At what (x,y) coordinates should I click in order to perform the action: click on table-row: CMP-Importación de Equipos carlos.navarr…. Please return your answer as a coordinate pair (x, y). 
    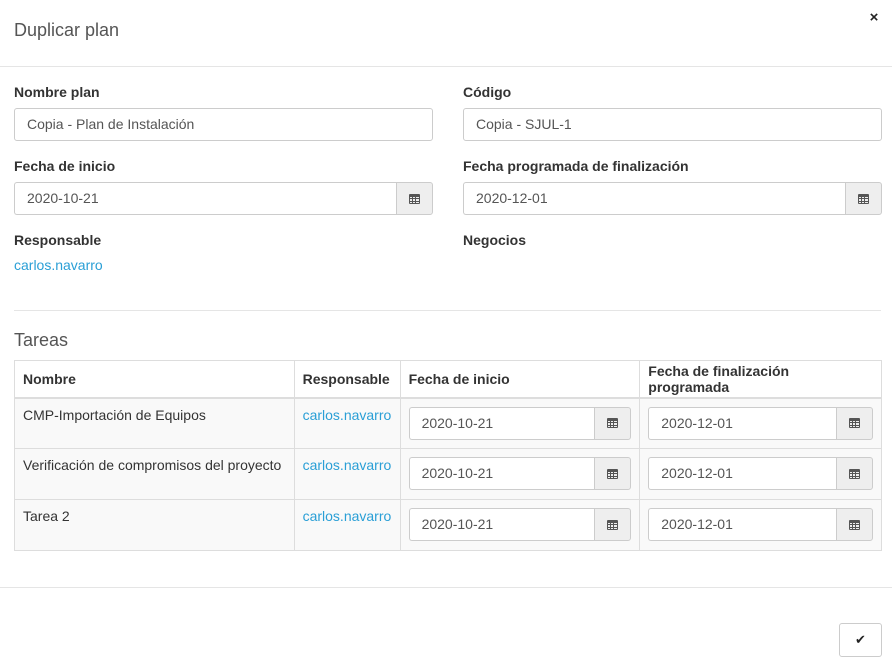
    Looking at the image, I should click on (448, 423).